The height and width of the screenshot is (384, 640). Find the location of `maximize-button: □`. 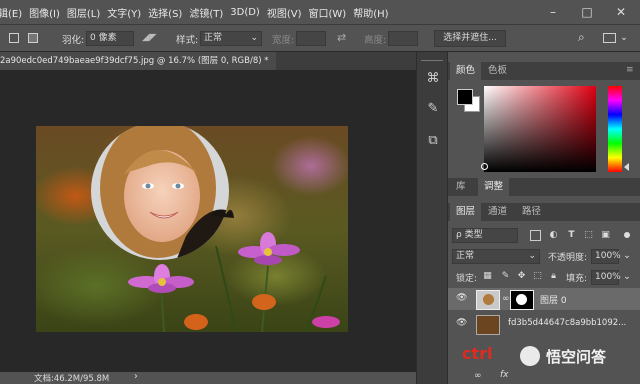

maximize-button: □ is located at coordinates (587, 12).